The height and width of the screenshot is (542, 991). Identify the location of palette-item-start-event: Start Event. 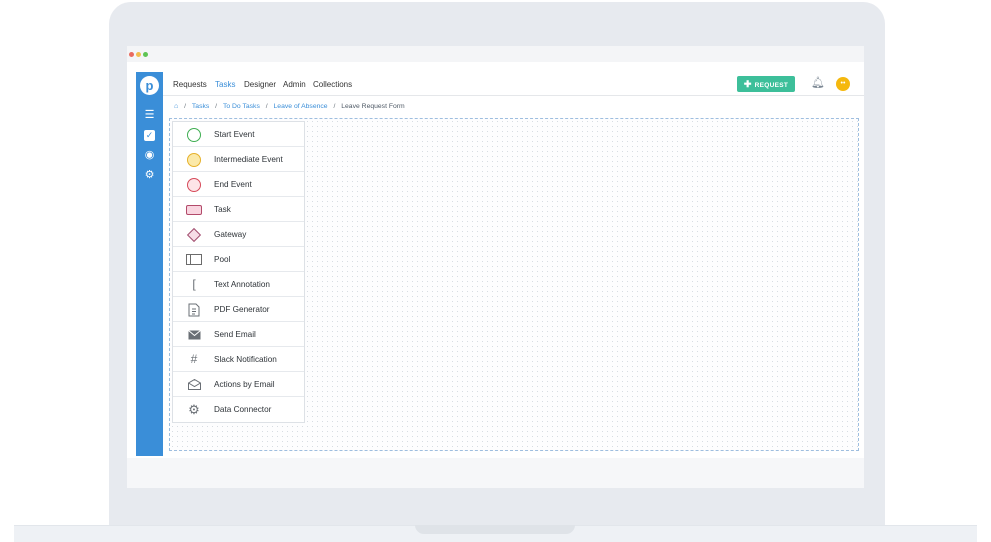
(238, 134).